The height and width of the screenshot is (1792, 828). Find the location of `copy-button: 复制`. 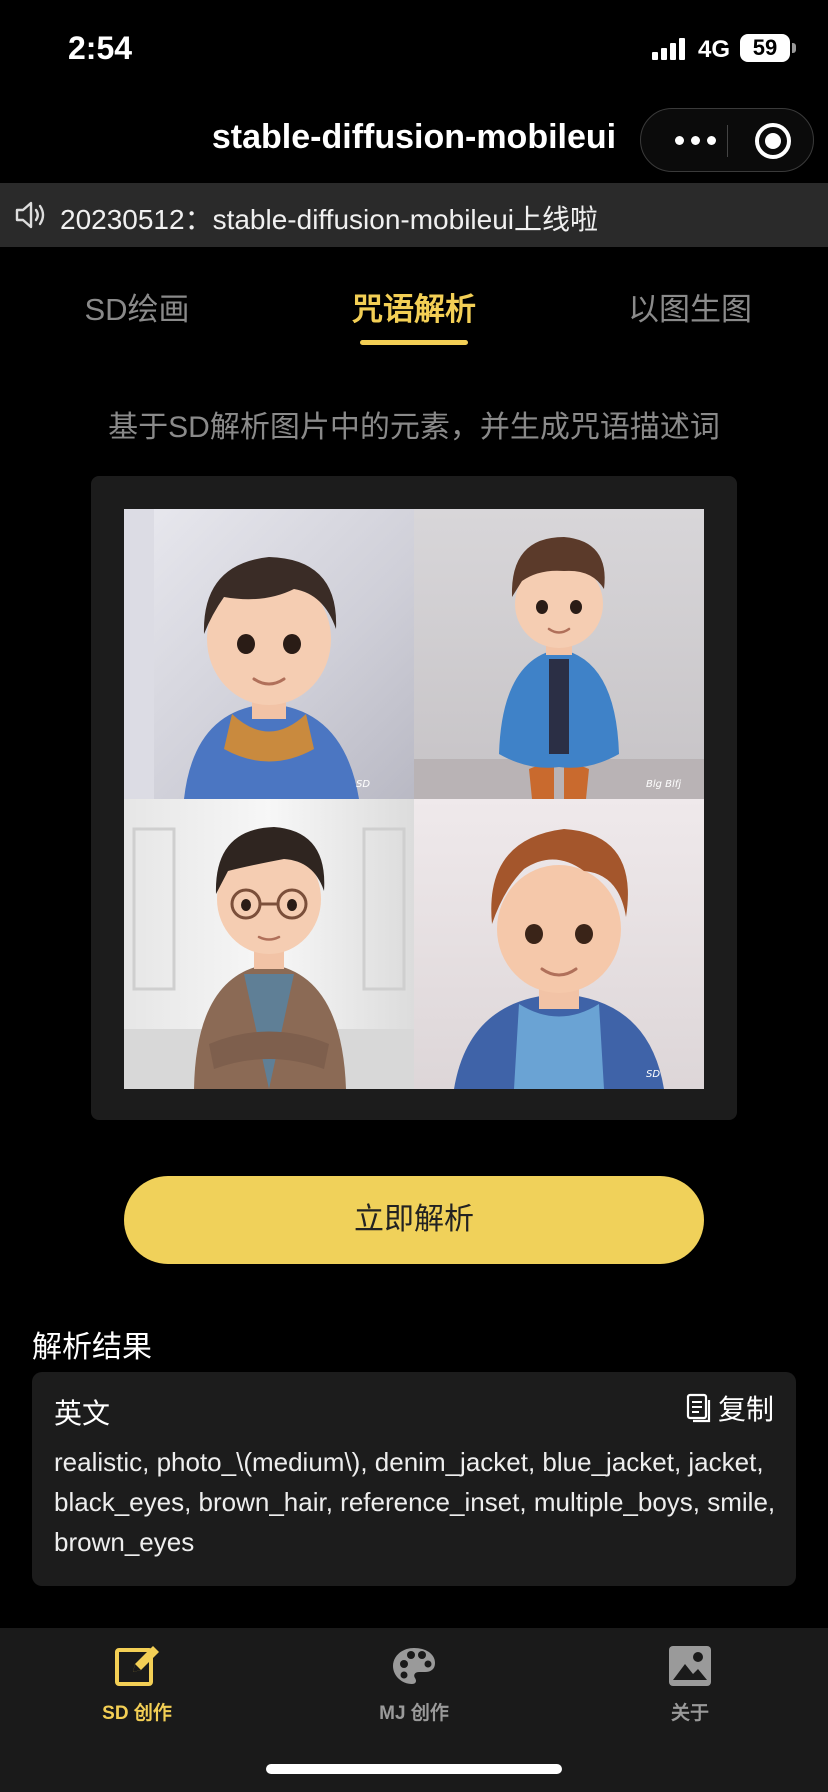

copy-button: 复制 is located at coordinates (730, 1408).